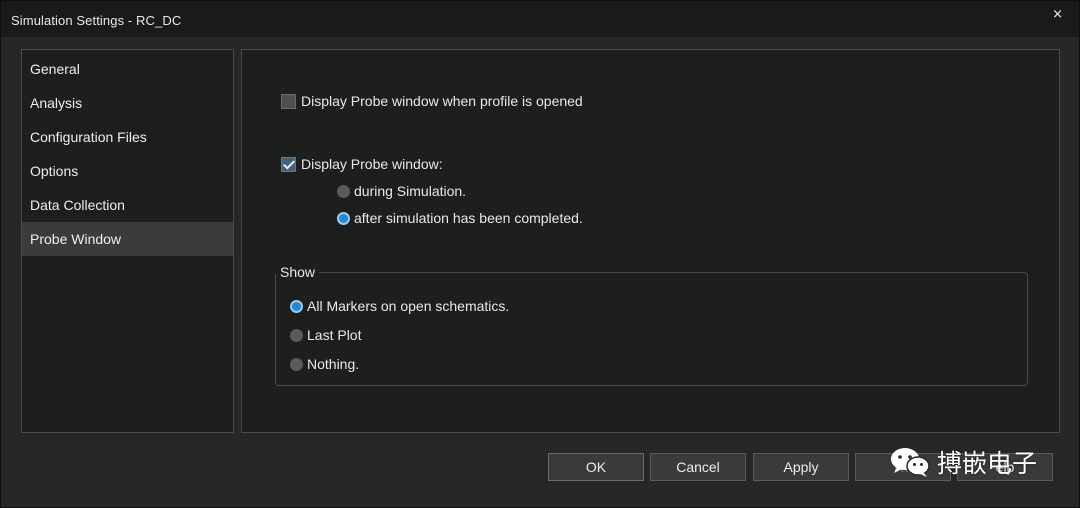 The width and height of the screenshot is (1080, 508). I want to click on sidebar-item-probe-window: Probe Window, so click(127, 239).